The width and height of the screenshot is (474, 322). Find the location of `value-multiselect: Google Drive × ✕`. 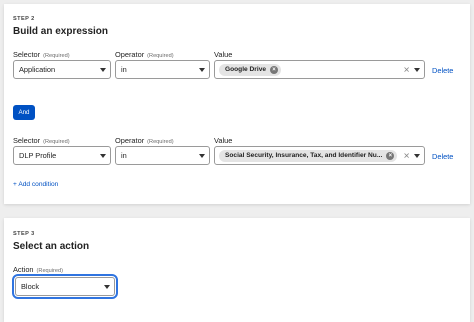

value-multiselect: Google Drive × ✕ is located at coordinates (319, 69).